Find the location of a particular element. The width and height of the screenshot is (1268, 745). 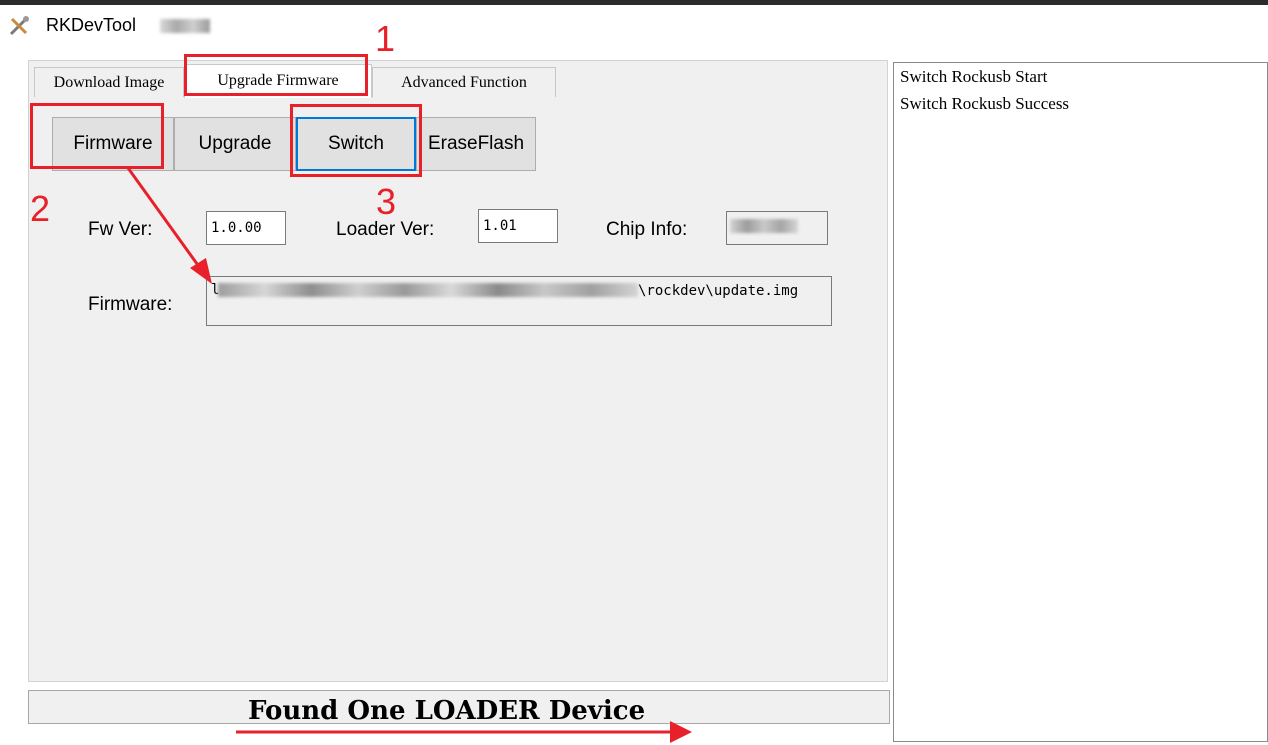

annotation-number-2: 2 is located at coordinates (40, 208).